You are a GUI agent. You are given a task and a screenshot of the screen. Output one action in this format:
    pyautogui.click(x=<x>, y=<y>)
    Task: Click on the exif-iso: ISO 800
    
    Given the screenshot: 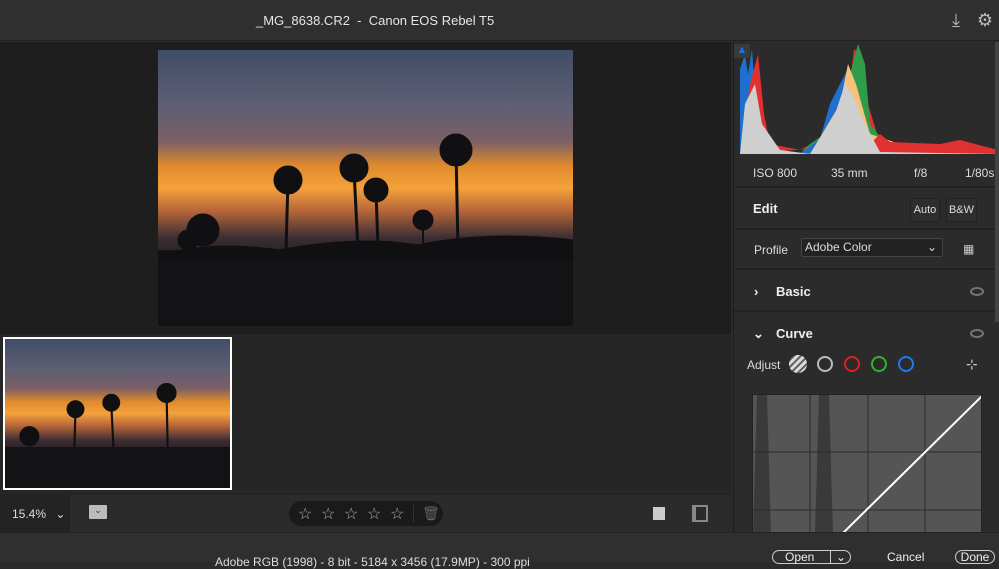 What is the action you would take?
    pyautogui.click(x=775, y=173)
    